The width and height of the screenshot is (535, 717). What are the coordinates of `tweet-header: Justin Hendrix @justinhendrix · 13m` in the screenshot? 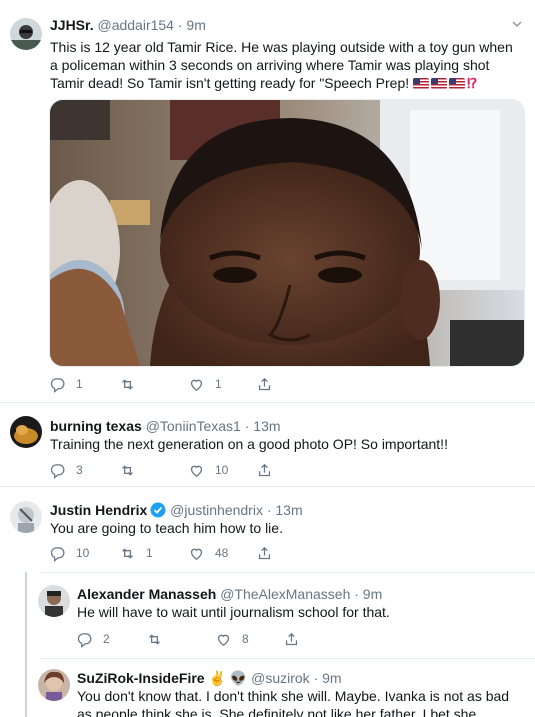 It's located at (176, 510).